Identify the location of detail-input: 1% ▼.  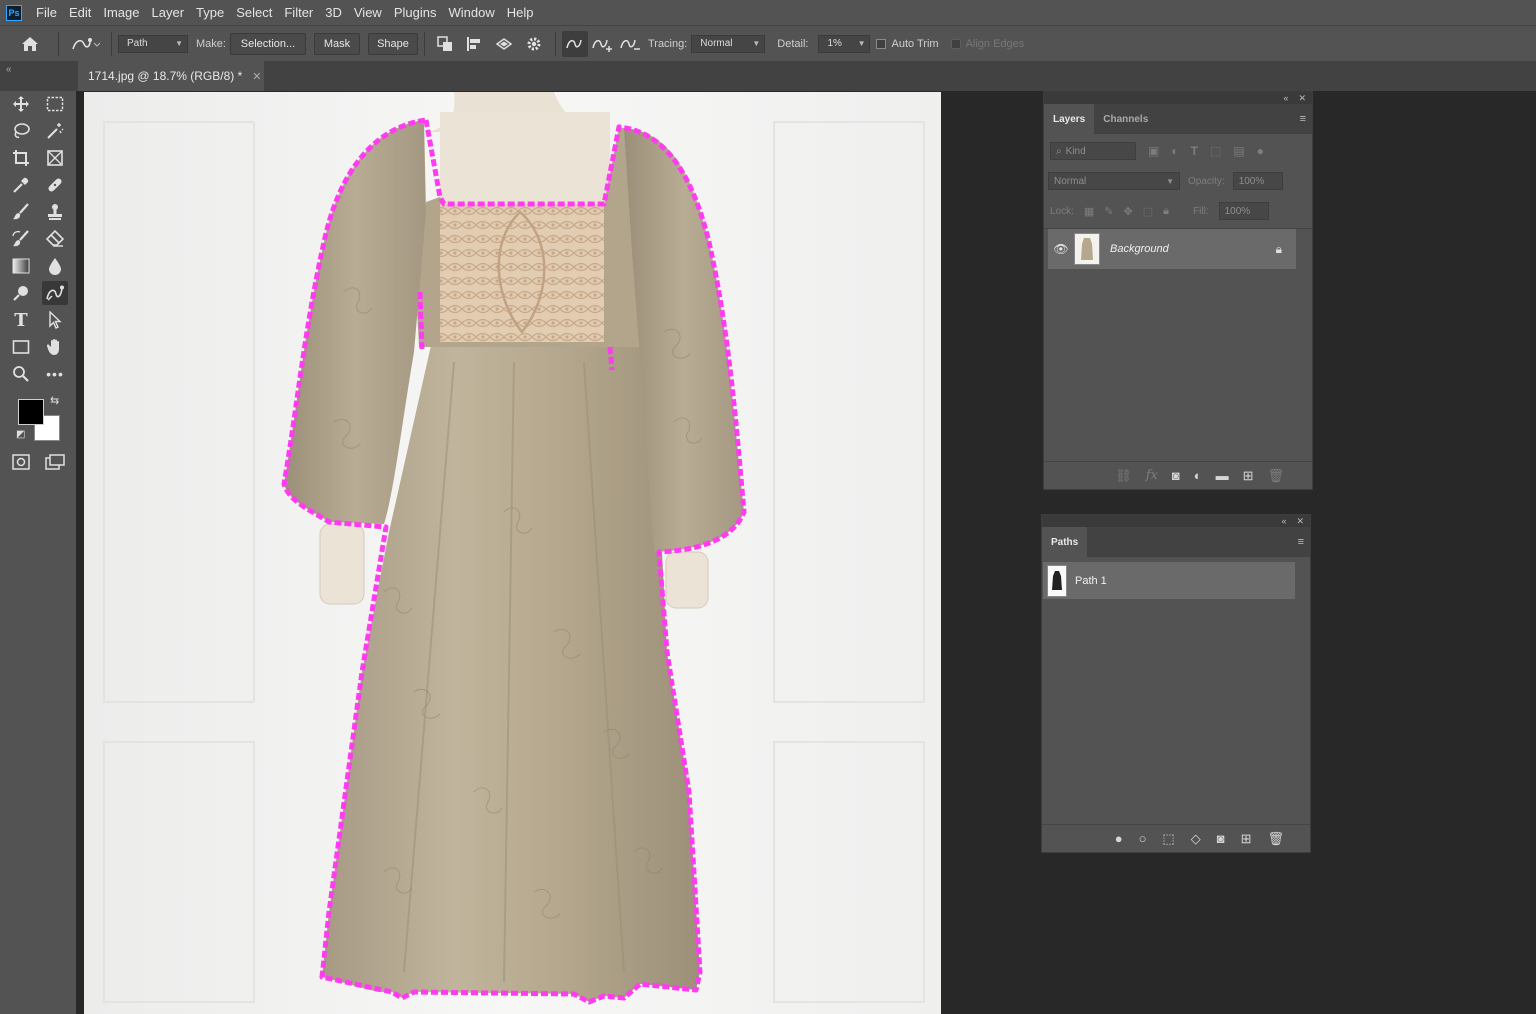
(844, 43).